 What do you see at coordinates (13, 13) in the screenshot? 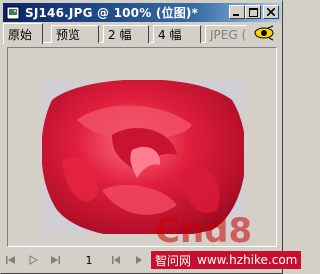
I see `jpeg-file-icon` at bounding box center [13, 13].